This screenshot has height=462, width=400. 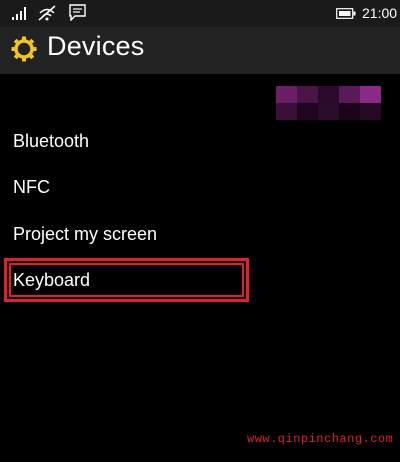 What do you see at coordinates (47, 13) in the screenshot?
I see `wifi-icon` at bounding box center [47, 13].